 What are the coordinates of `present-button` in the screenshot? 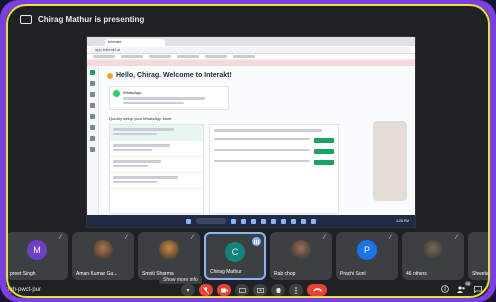 It's located at (260, 290).